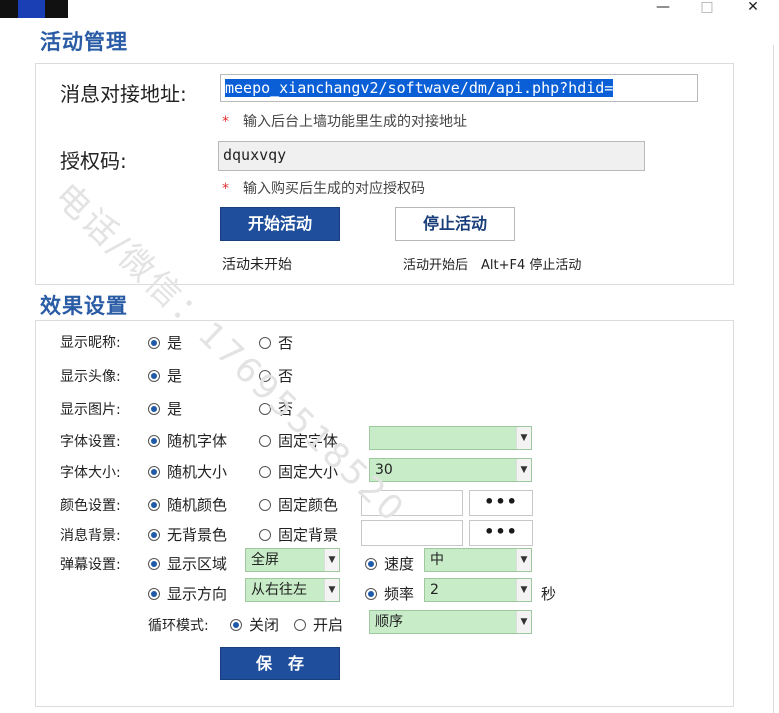 The width and height of the screenshot is (779, 713). Describe the element at coordinates (90, 473) in the screenshot. I see `size-label: 字体大小:` at that location.